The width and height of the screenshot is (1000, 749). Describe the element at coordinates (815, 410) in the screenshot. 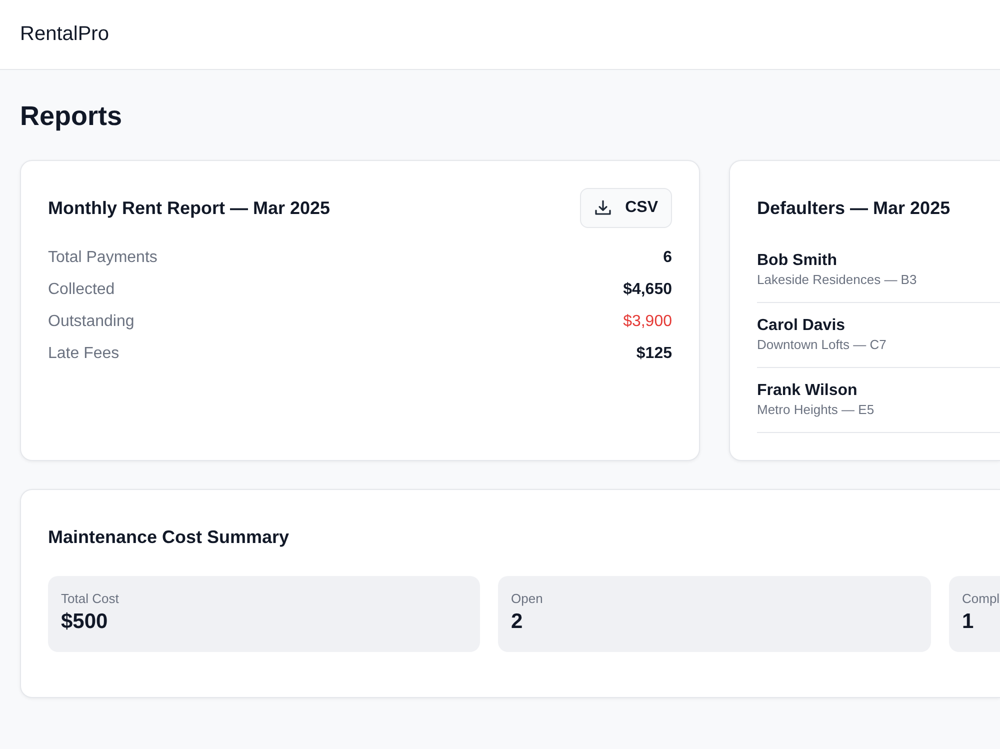

I see `tenant-unit: Metro Heights — E5` at that location.